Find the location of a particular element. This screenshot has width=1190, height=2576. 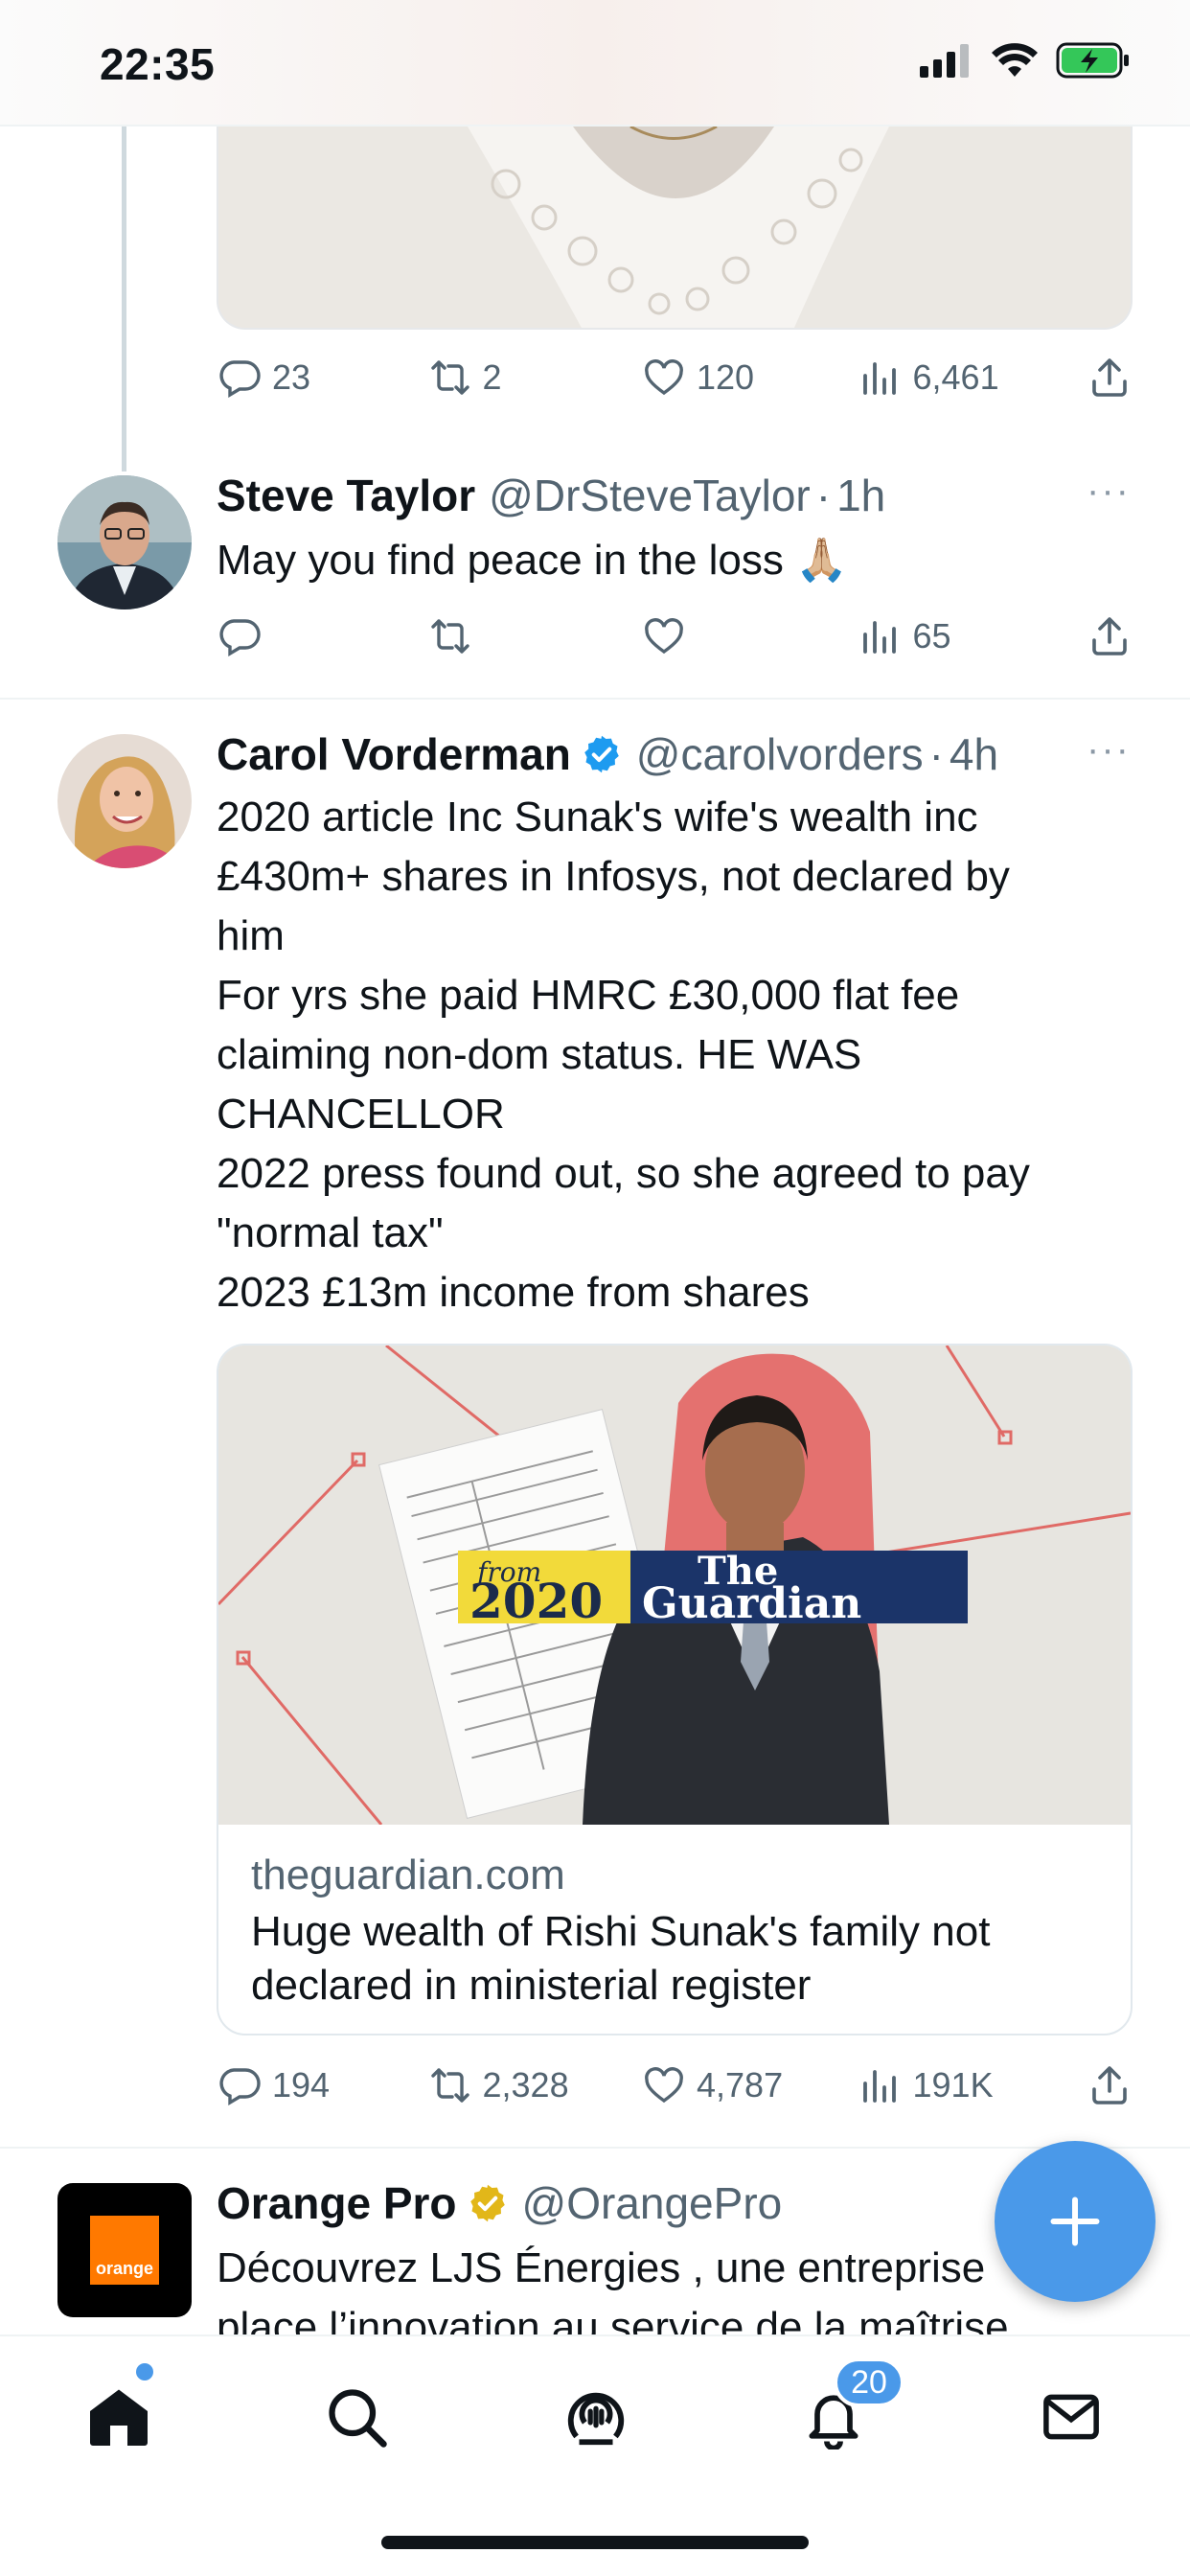

promo-tweet-header: Orange Pro @OrangePro is located at coordinates (500, 2203).